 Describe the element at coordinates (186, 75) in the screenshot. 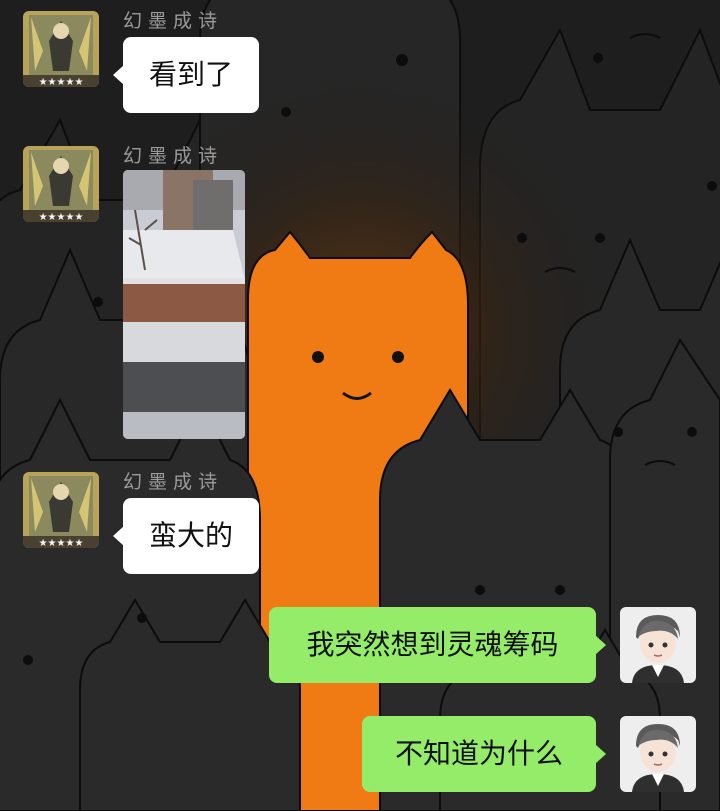

I see `message-bubble: 看到了` at that location.